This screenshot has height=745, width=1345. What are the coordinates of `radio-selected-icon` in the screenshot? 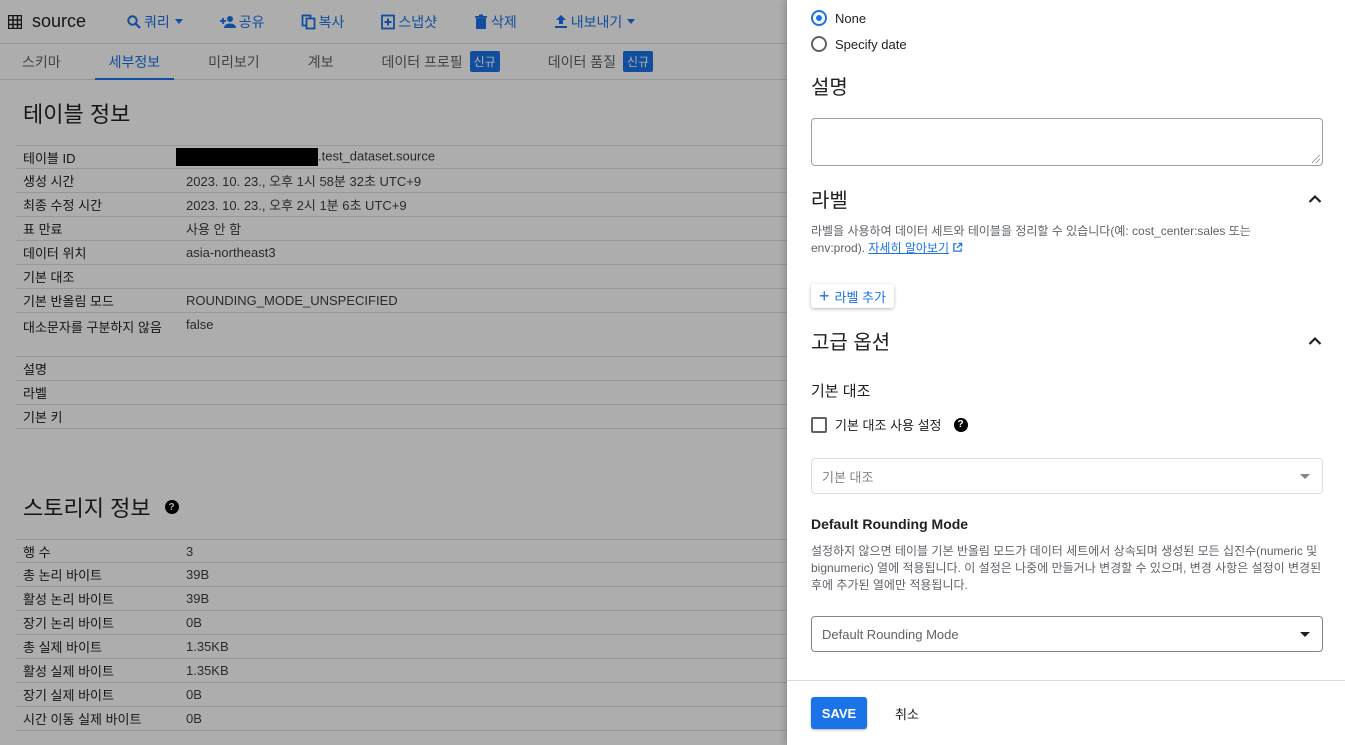 It's located at (819, 18).